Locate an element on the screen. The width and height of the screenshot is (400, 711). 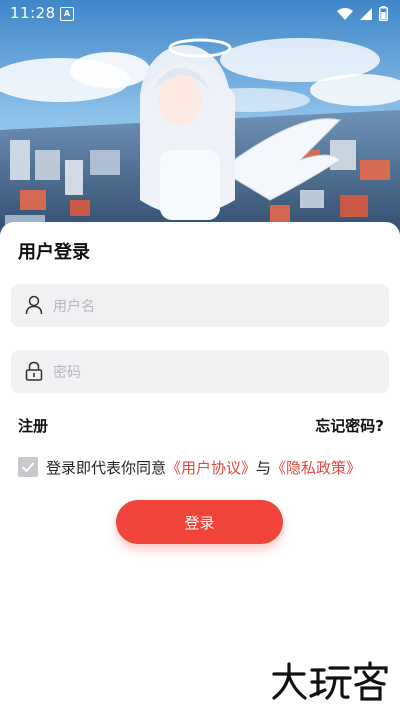
status-time: 11:28 is located at coordinates (33, 13).